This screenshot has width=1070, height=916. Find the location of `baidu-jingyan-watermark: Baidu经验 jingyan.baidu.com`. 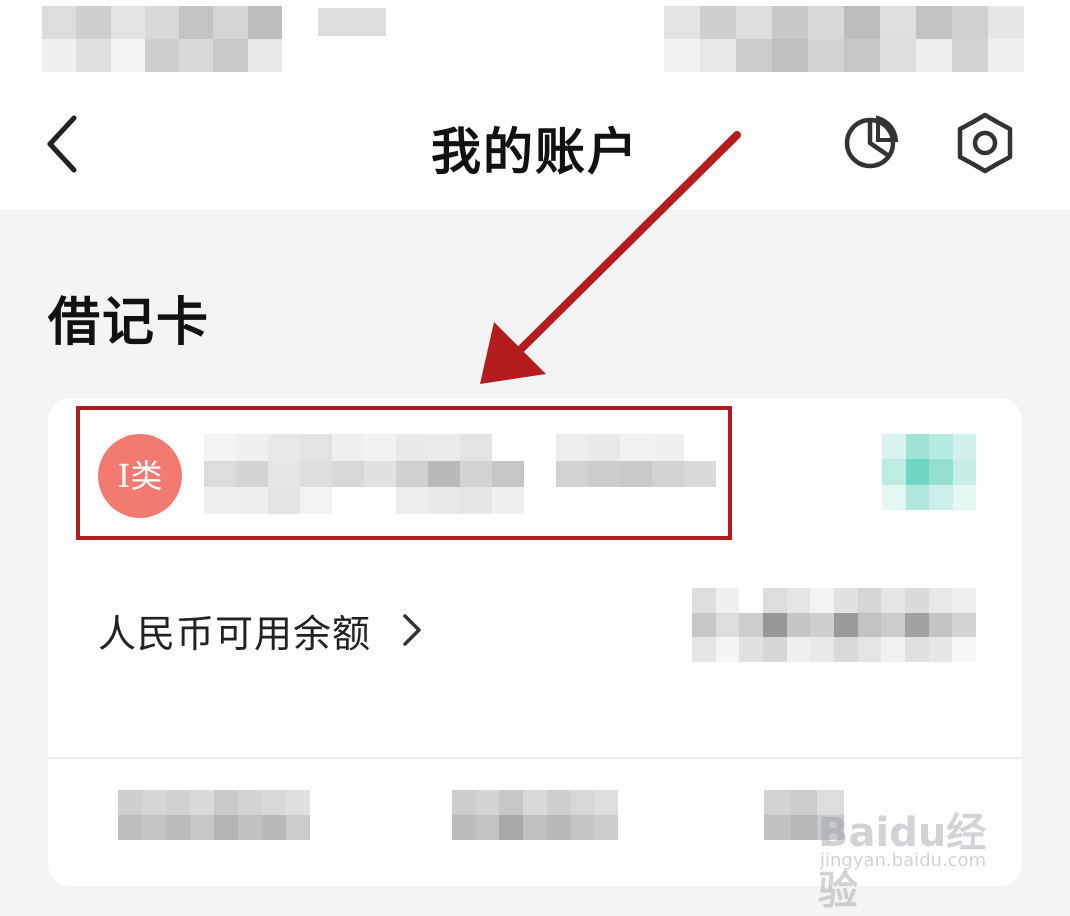

baidu-jingyan-watermark: Baidu经验 jingyan.baidu.com is located at coordinates (918, 852).